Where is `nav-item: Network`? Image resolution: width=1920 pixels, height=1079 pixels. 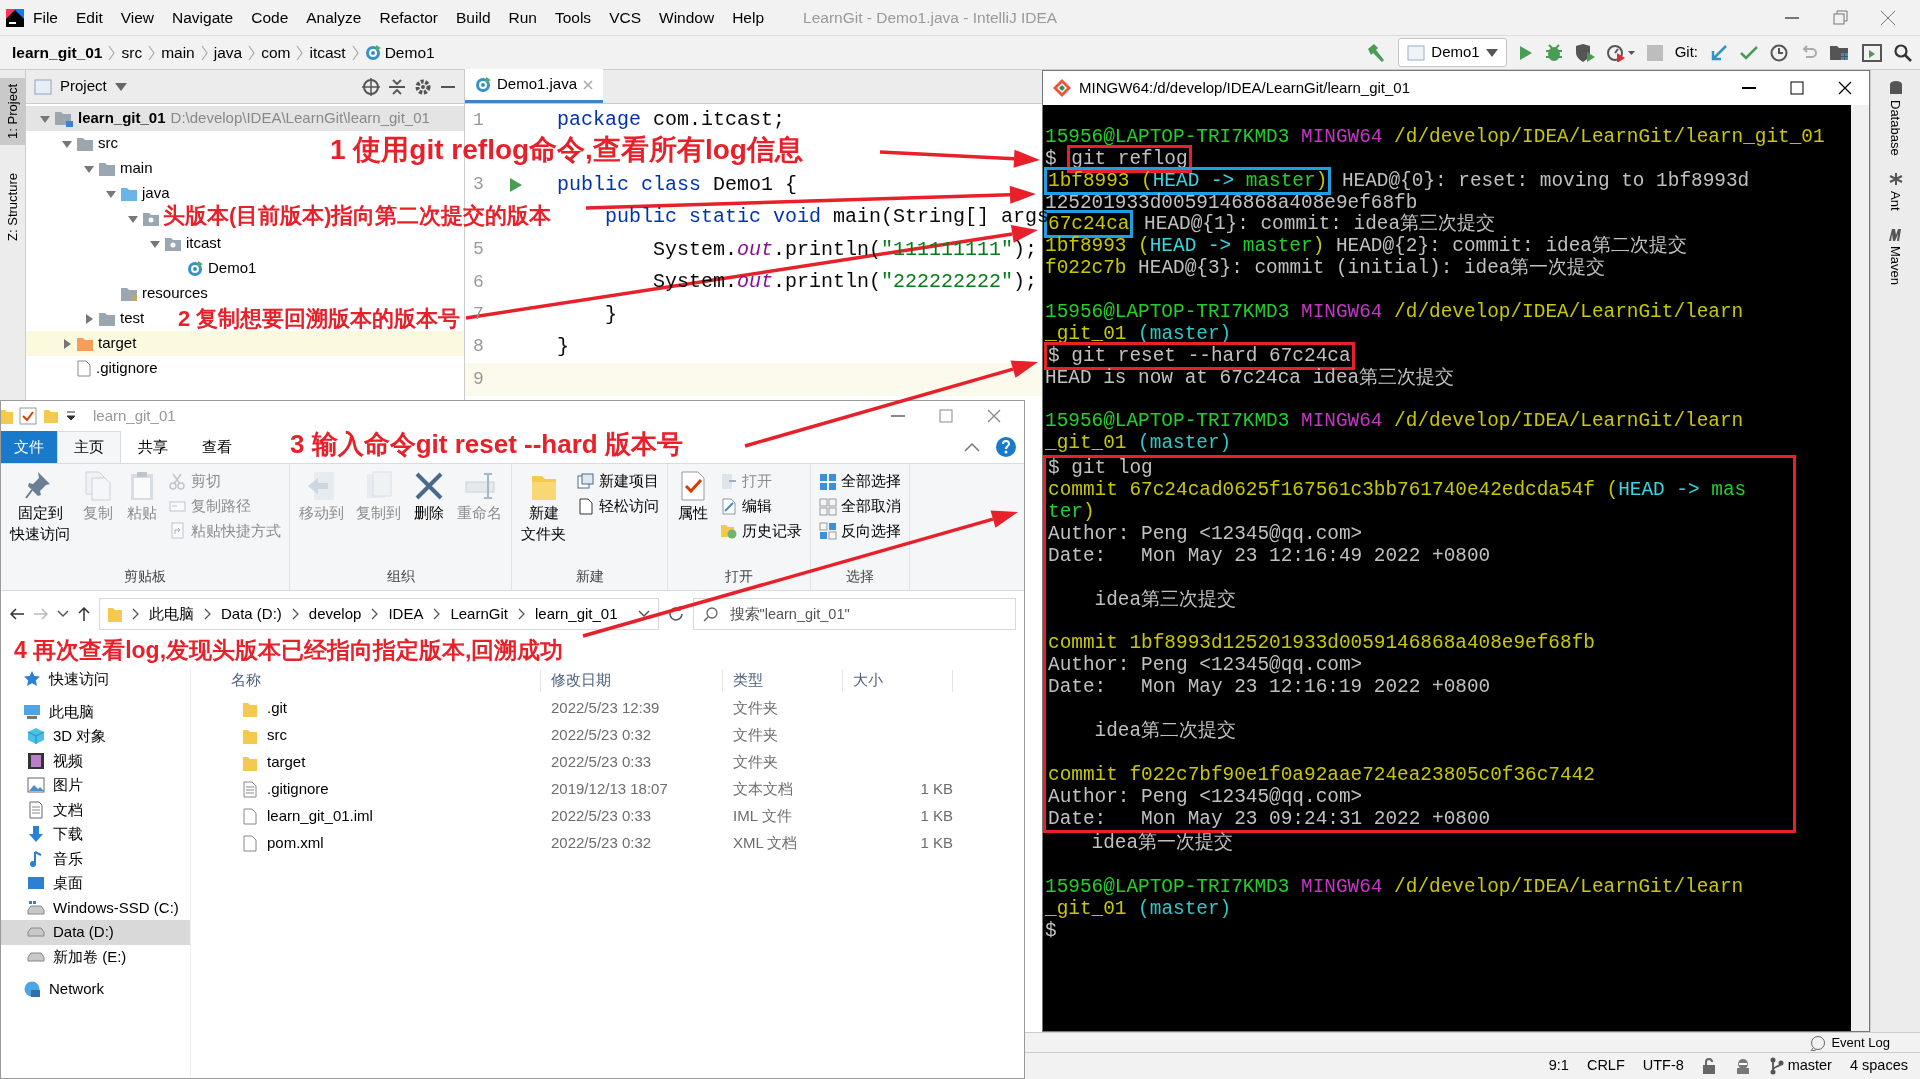
nav-item: Network is located at coordinates (95, 989).